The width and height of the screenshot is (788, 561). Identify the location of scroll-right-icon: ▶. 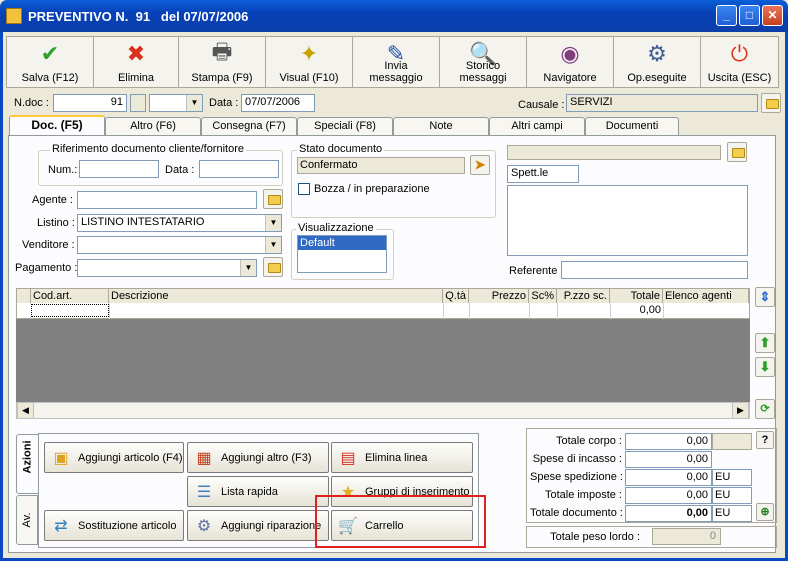
(740, 410).